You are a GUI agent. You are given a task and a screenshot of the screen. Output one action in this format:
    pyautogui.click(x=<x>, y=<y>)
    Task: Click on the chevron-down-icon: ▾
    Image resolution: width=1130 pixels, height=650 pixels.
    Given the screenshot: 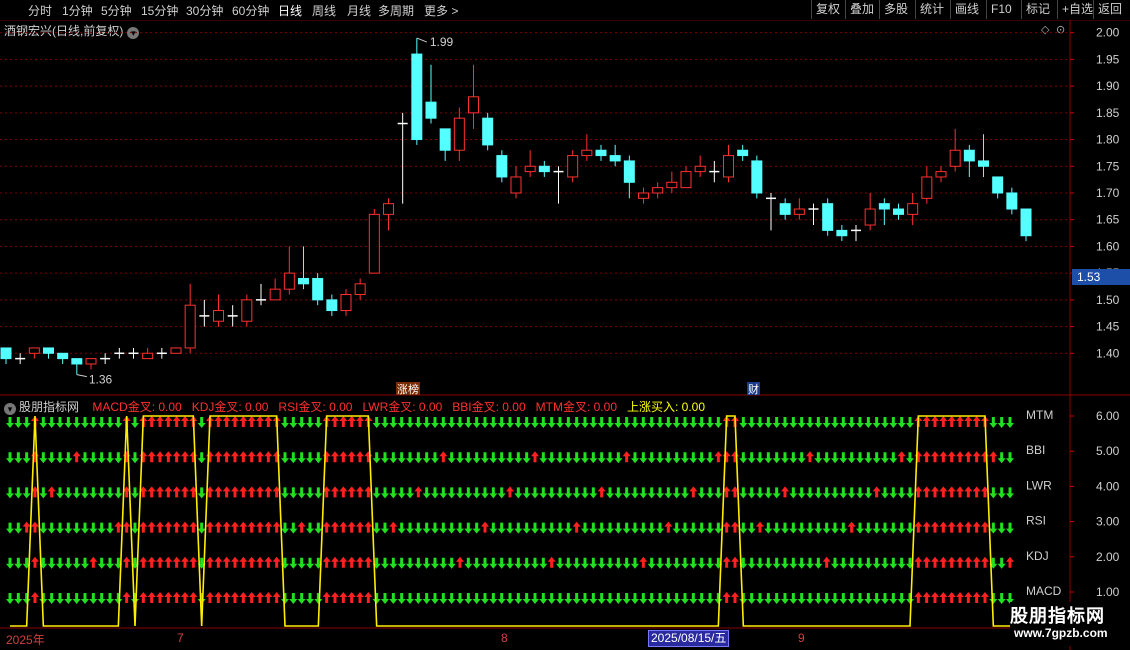 What is the action you would take?
    pyautogui.click(x=10, y=409)
    